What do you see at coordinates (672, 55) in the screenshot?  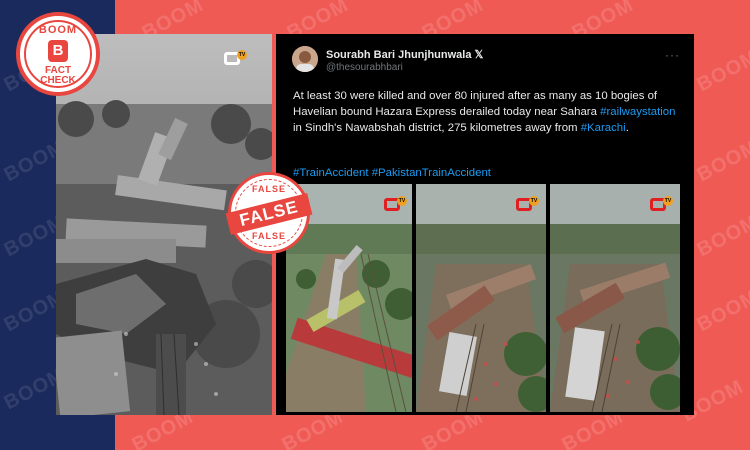 I see `more-options-icon: ···` at bounding box center [672, 55].